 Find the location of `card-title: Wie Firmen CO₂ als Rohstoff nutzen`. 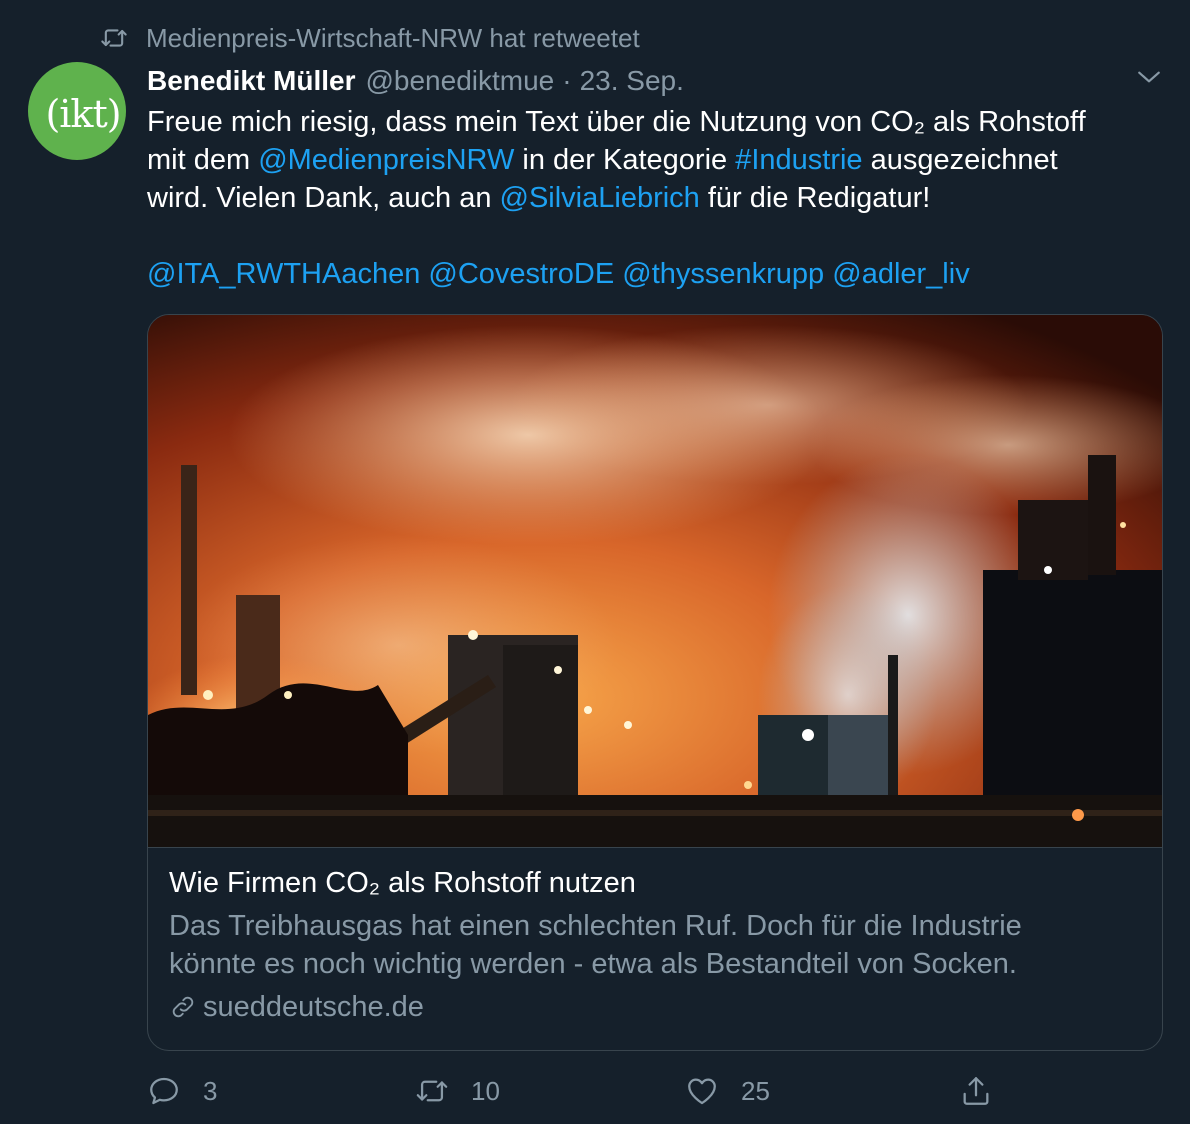

card-title: Wie Firmen CO₂ als Rohstoff nutzen is located at coordinates (402, 883).